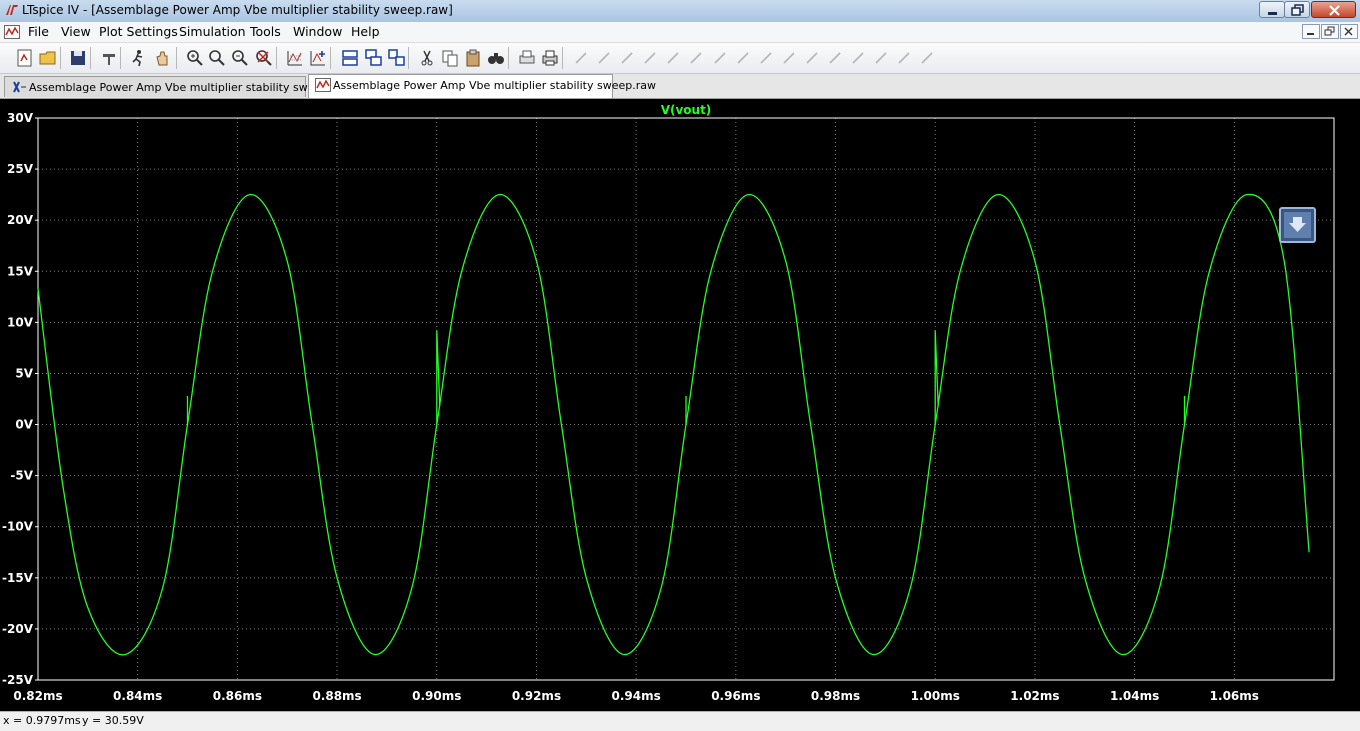 The height and width of the screenshot is (731, 1360). I want to click on x-tick-label: 0.98ms, so click(835, 696).